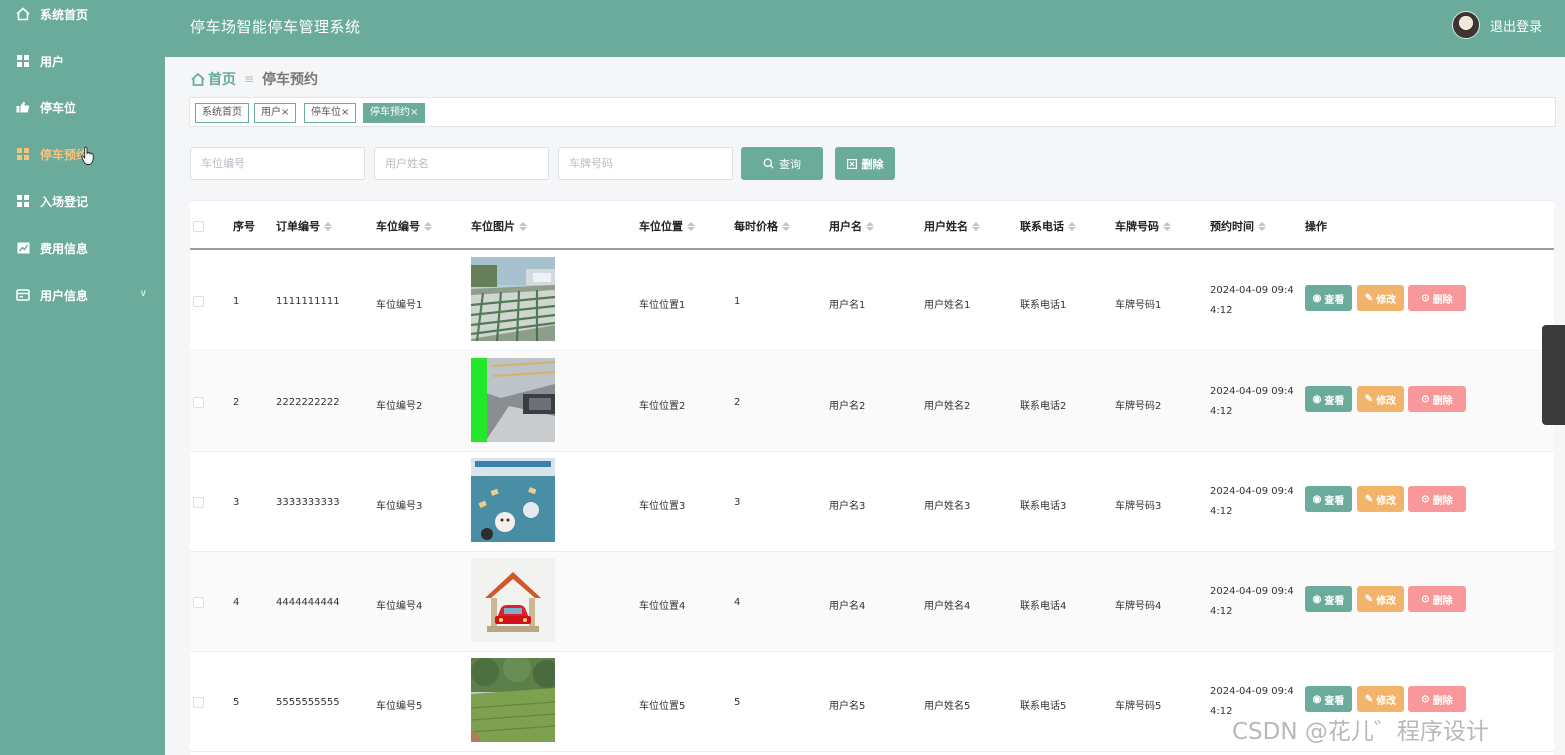  I want to click on sidebar-item-parking-spots: 停车位, so click(82, 107).